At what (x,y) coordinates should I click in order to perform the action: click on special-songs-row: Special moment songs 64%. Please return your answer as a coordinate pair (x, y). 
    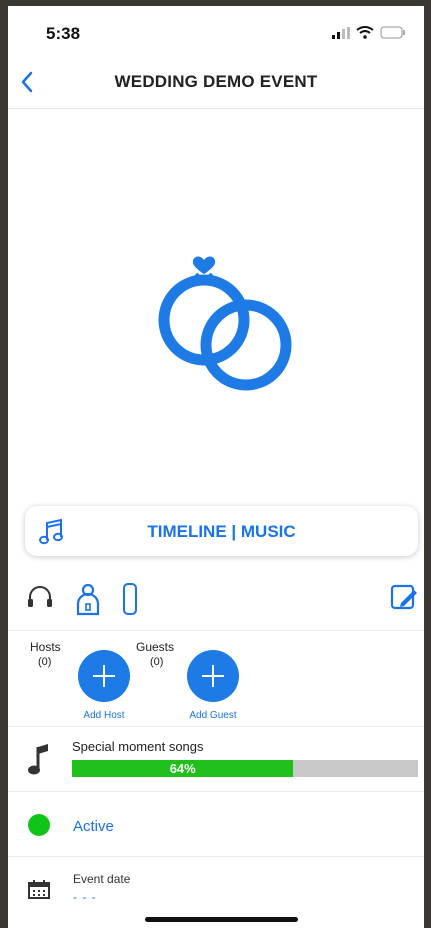
    Looking at the image, I should click on (216, 759).